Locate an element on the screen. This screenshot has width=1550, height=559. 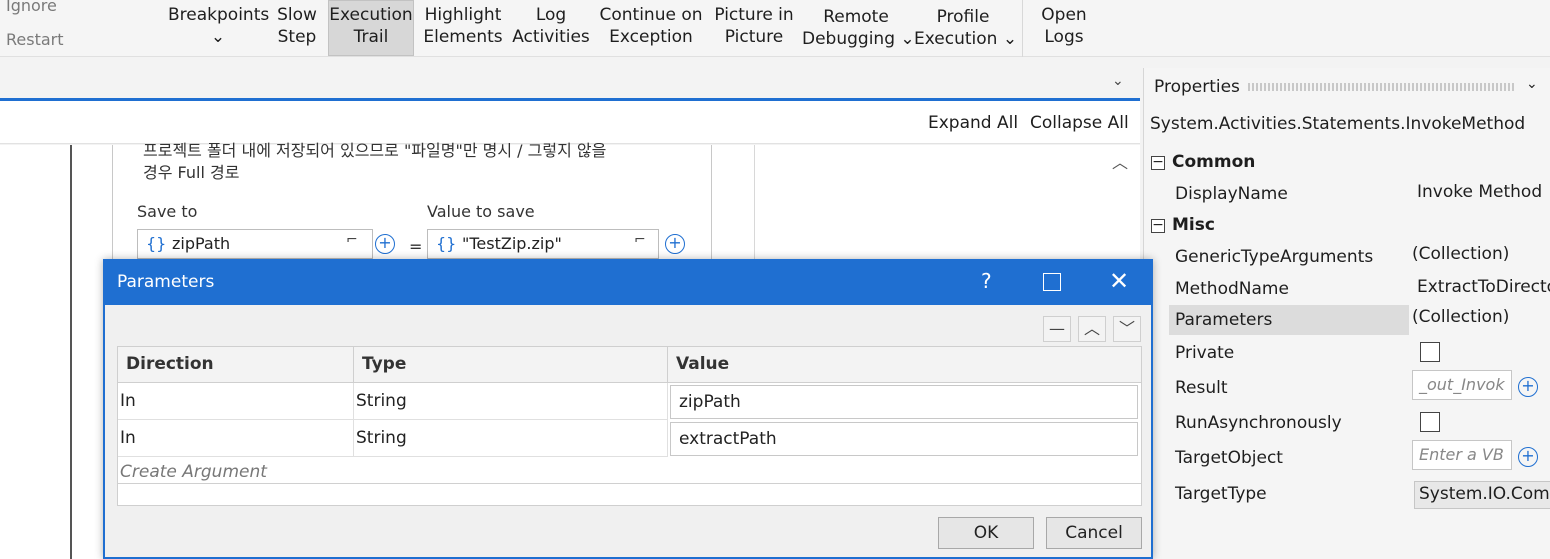
save-to-value: zipPath is located at coordinates (201, 243).